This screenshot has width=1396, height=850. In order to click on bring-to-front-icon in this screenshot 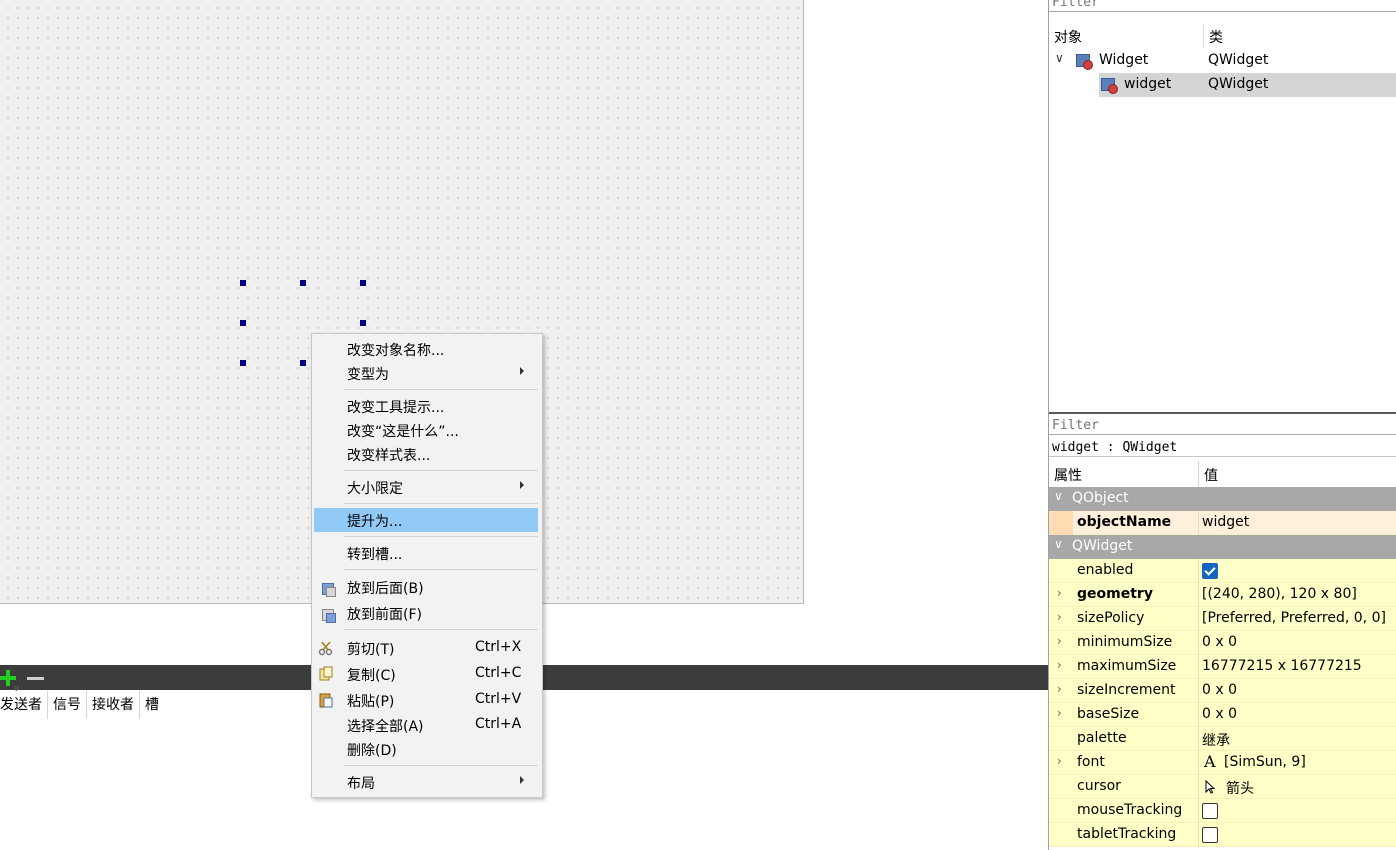, I will do `click(327, 614)`.